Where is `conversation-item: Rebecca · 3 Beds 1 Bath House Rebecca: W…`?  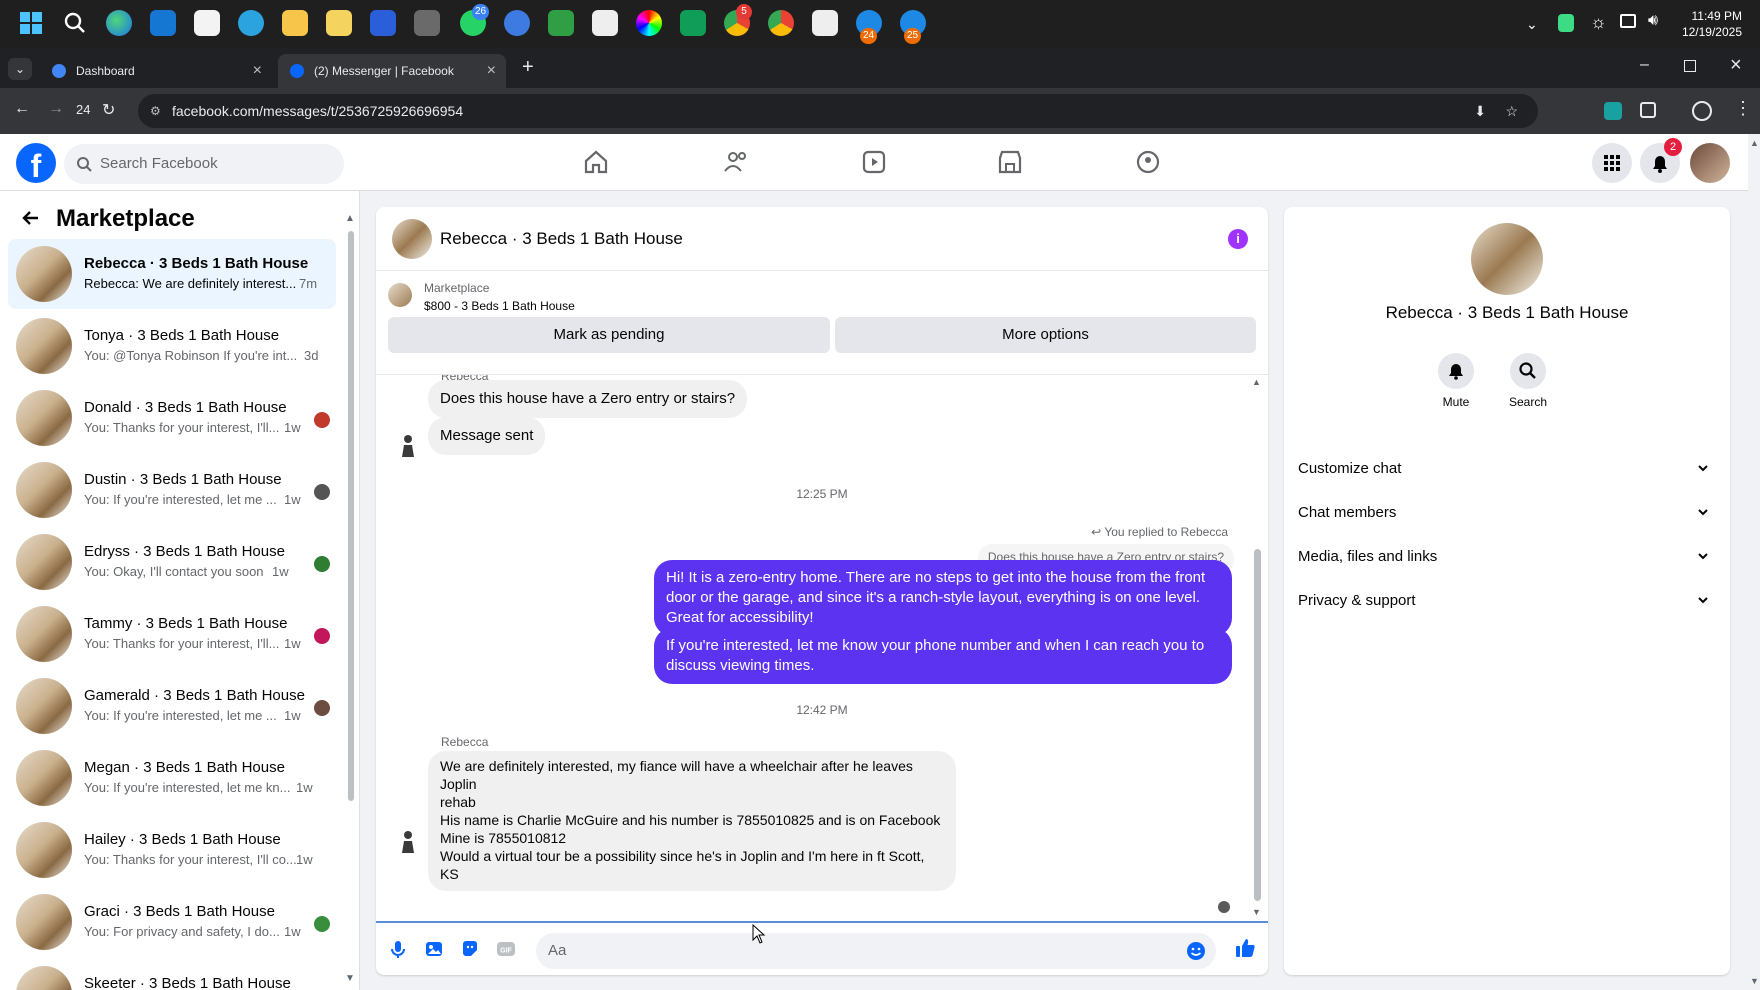
conversation-item: Rebecca · 3 Beds 1 Bath House Rebecca: W… is located at coordinates (172, 274).